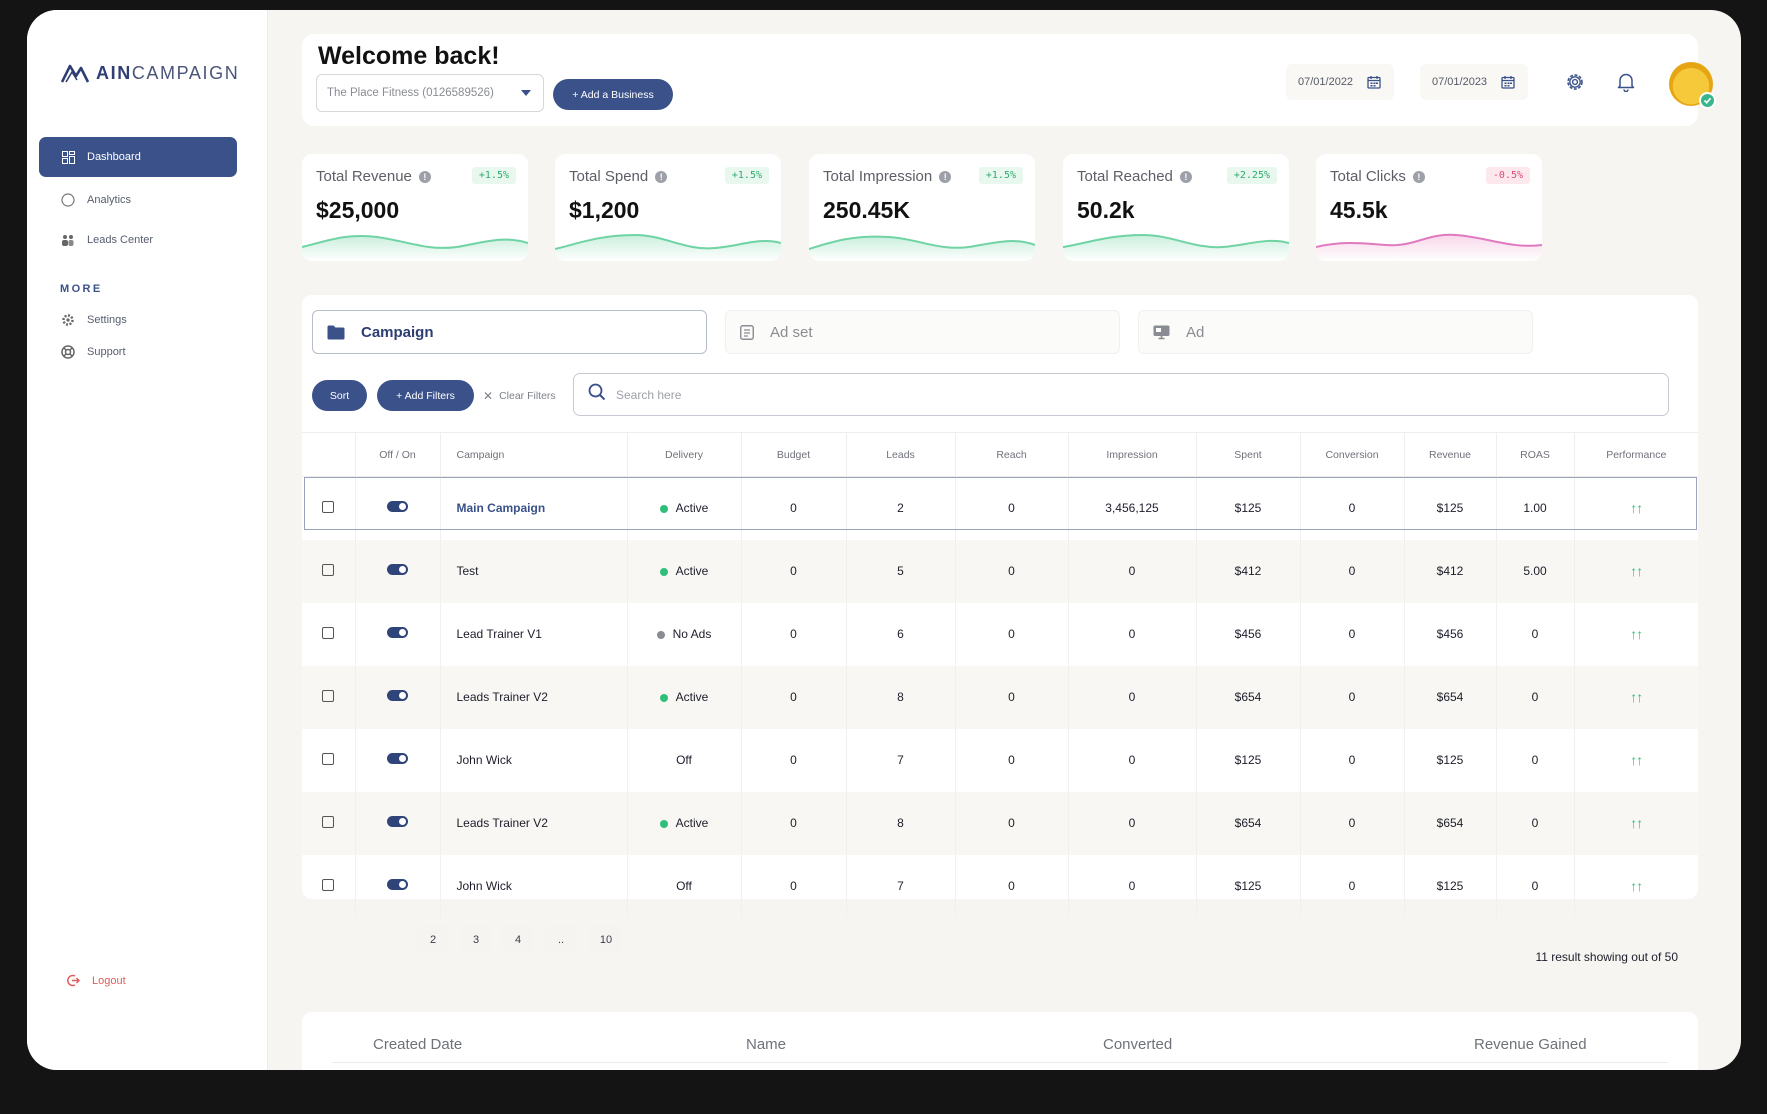  I want to click on conversion-cell: 0, so click(1352, 760).